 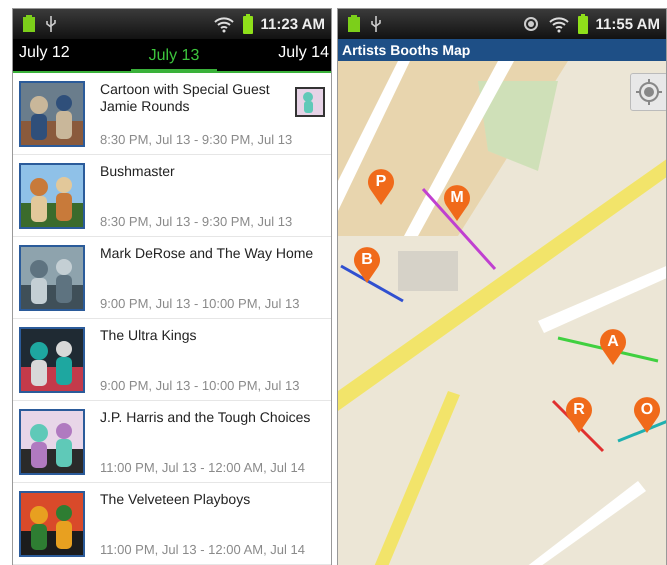 I want to click on my-location-button, so click(x=648, y=92).